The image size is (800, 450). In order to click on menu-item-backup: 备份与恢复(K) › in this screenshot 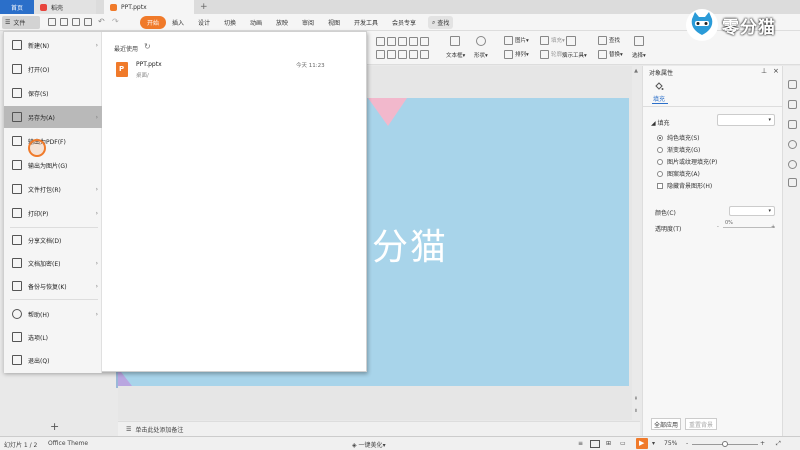, I will do `click(53, 286)`.